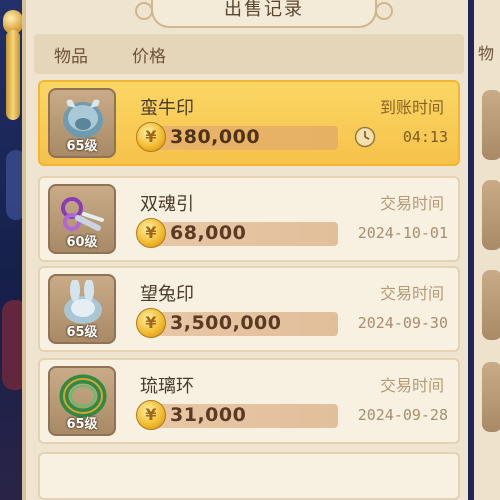 The width and height of the screenshot is (500, 500). Describe the element at coordinates (149, 57) in the screenshot. I see `header-price: 价格` at that location.